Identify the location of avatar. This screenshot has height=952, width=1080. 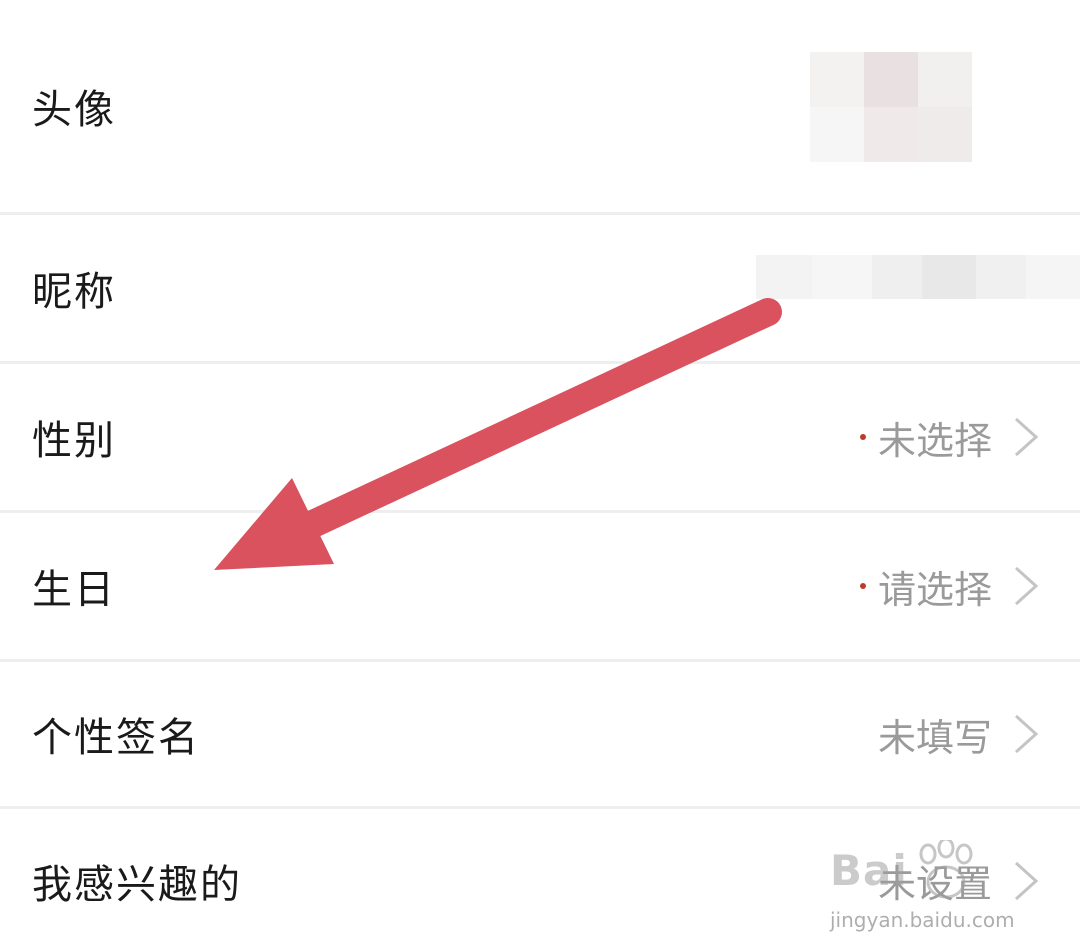
(891, 107).